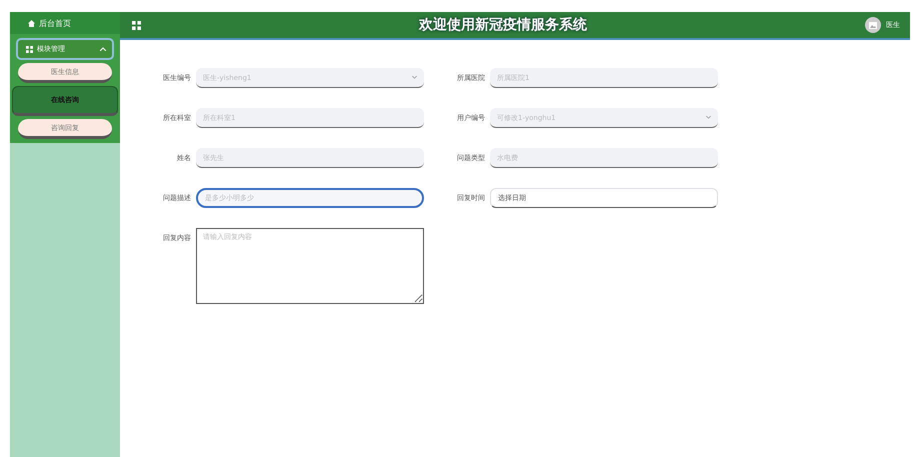 The width and height of the screenshot is (918, 457). Describe the element at coordinates (31, 23) in the screenshot. I see `home-icon` at that location.